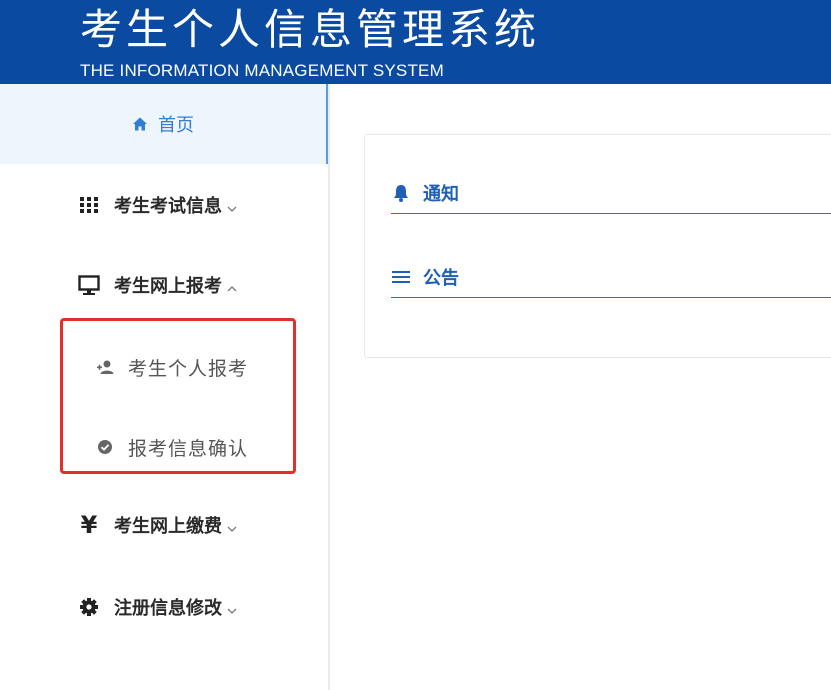  Describe the element at coordinates (168, 206) in the screenshot. I see `sidebar-item-exam-info-label: 考生考试信息` at that location.